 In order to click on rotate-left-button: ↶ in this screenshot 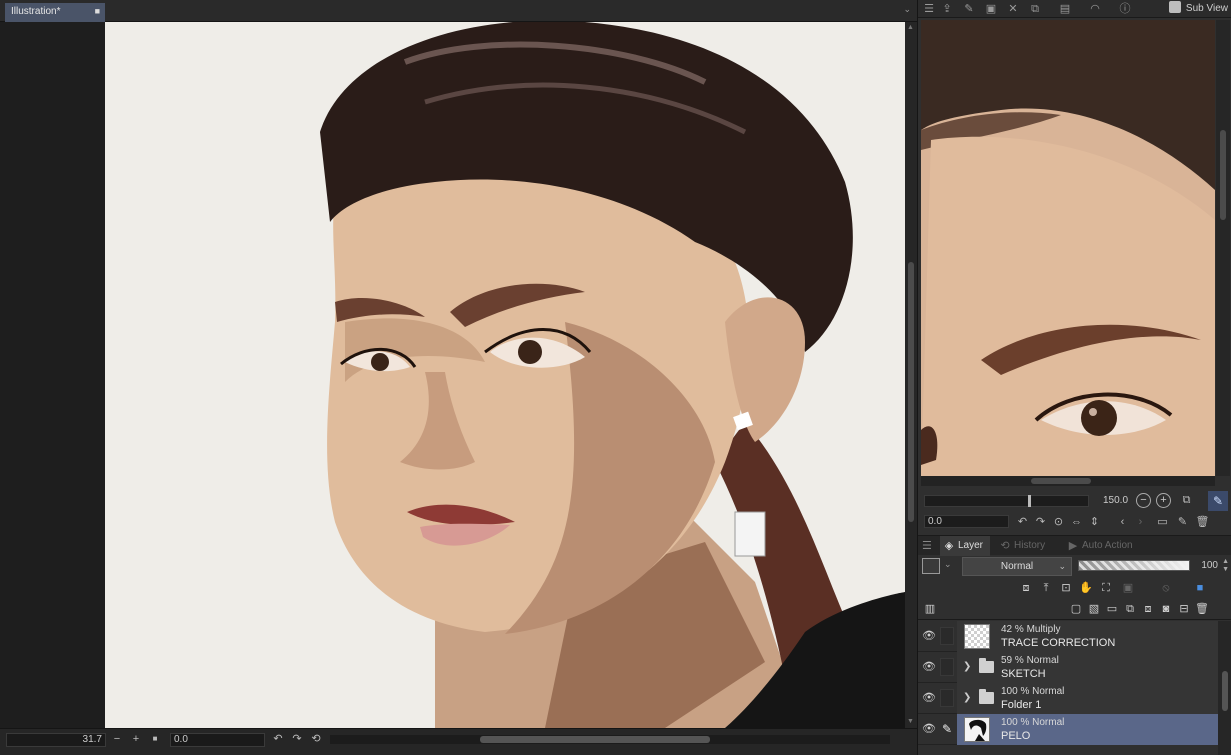, I will do `click(278, 739)`.